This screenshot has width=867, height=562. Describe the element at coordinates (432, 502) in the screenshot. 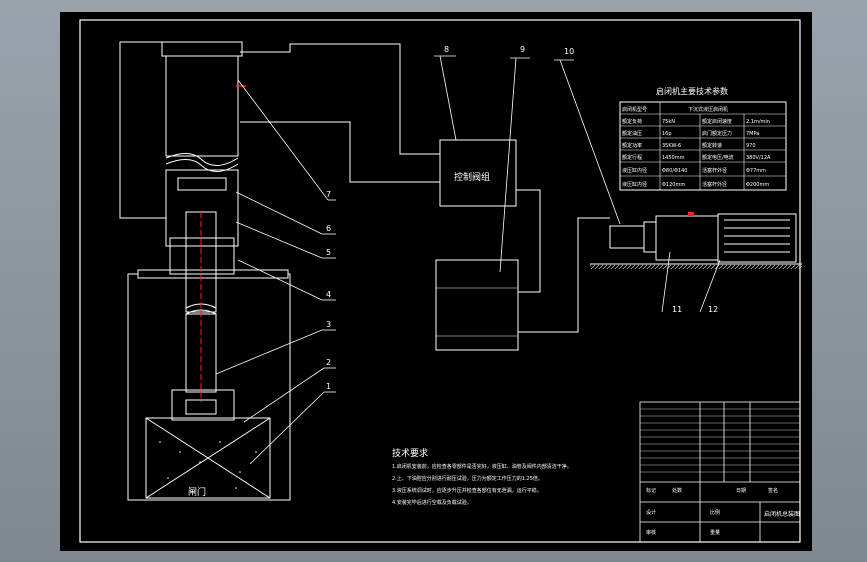

I see `tech-req-item: 4.安装完毕后进行空载及负载试验。` at that location.